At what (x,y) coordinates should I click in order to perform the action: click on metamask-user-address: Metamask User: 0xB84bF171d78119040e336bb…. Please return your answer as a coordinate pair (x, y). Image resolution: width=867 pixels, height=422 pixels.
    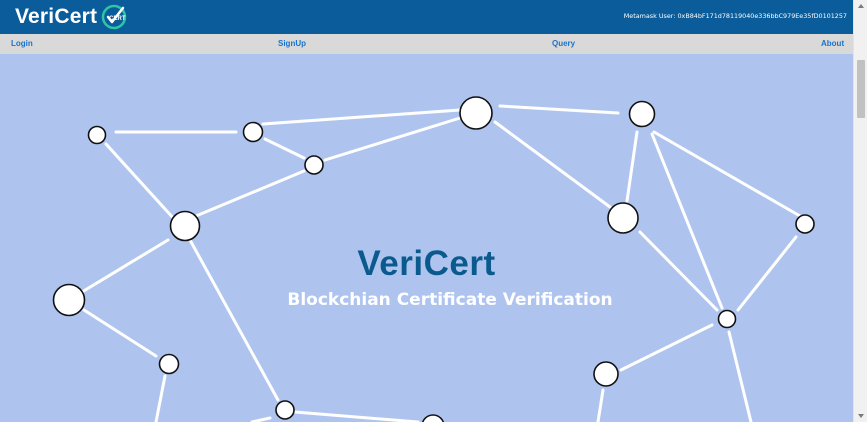
    Looking at the image, I should click on (735, 16).